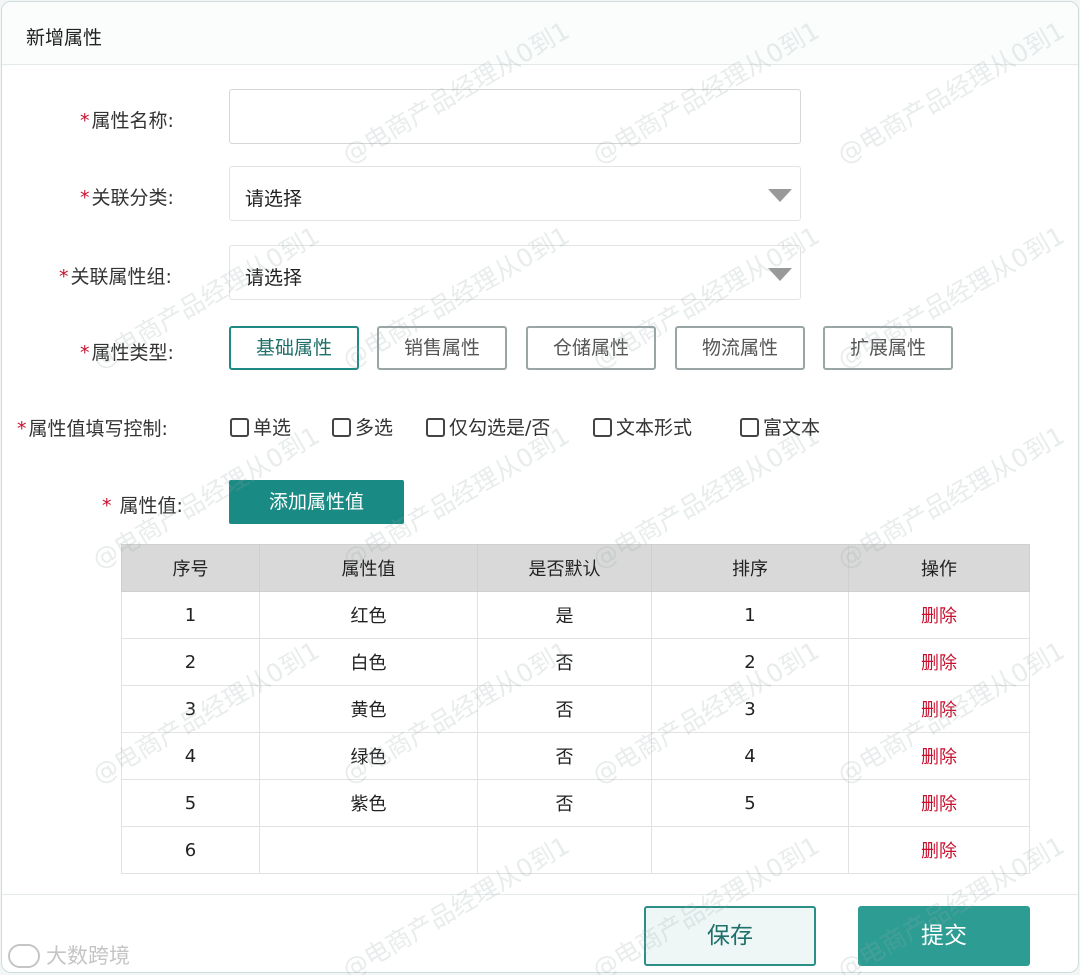  Describe the element at coordinates (64, 38) in the screenshot. I see `dialog-title: 新增属性` at that location.